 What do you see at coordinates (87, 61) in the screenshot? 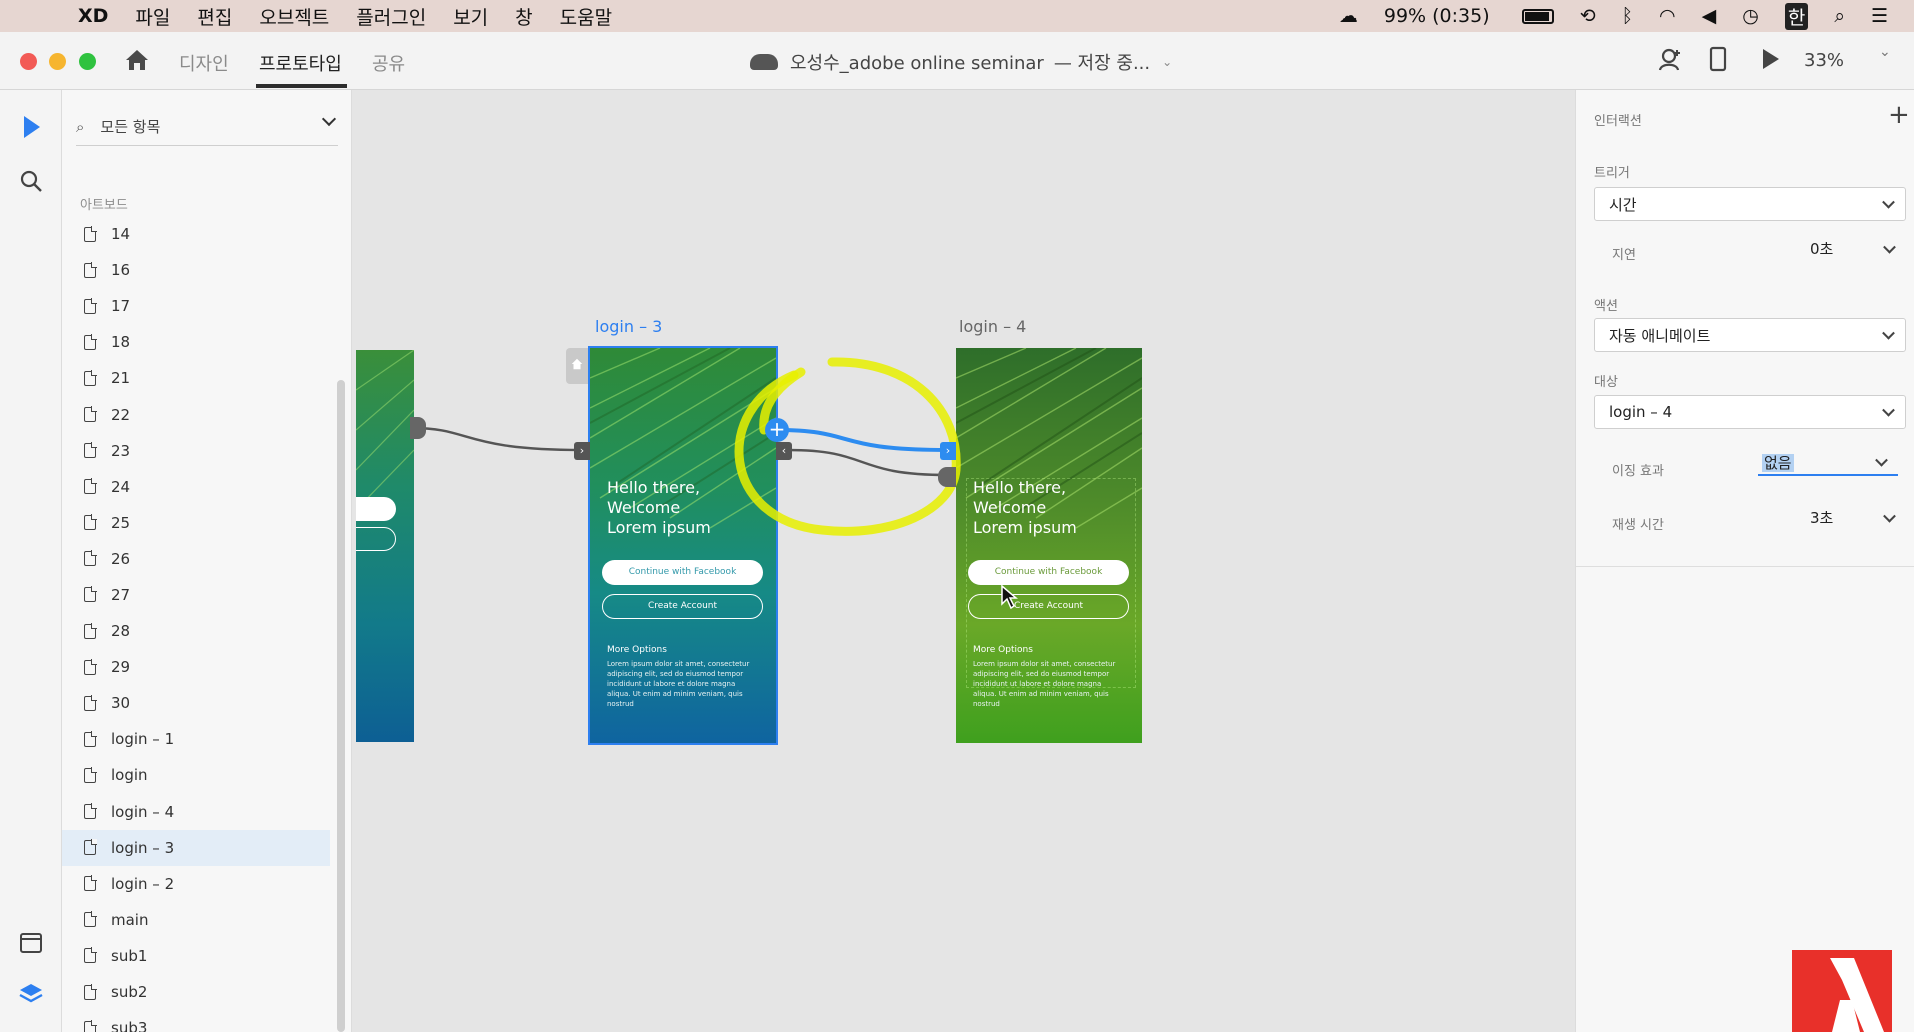
I see `zoom-window-button` at bounding box center [87, 61].